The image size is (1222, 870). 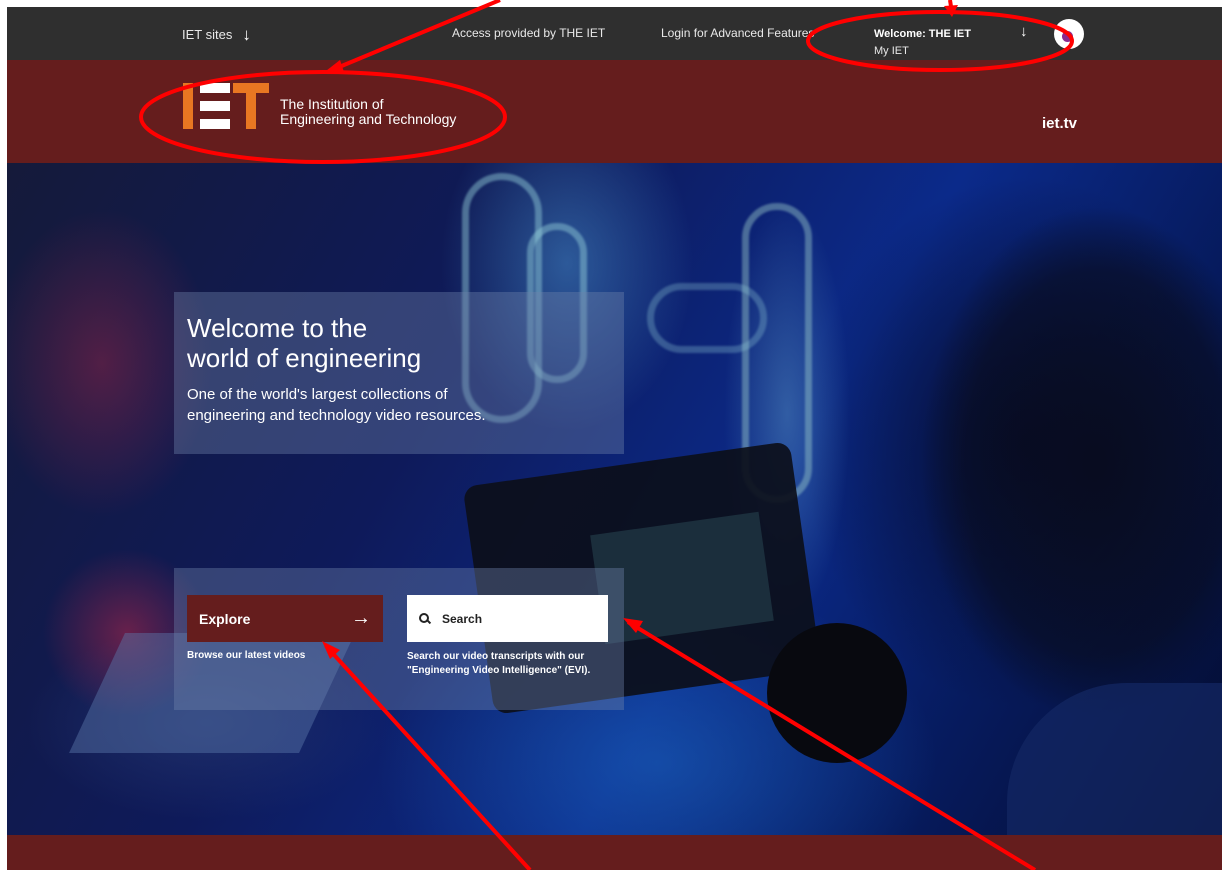 I want to click on search-description-line-1: Search our video transcripts with our, so click(x=496, y=656).